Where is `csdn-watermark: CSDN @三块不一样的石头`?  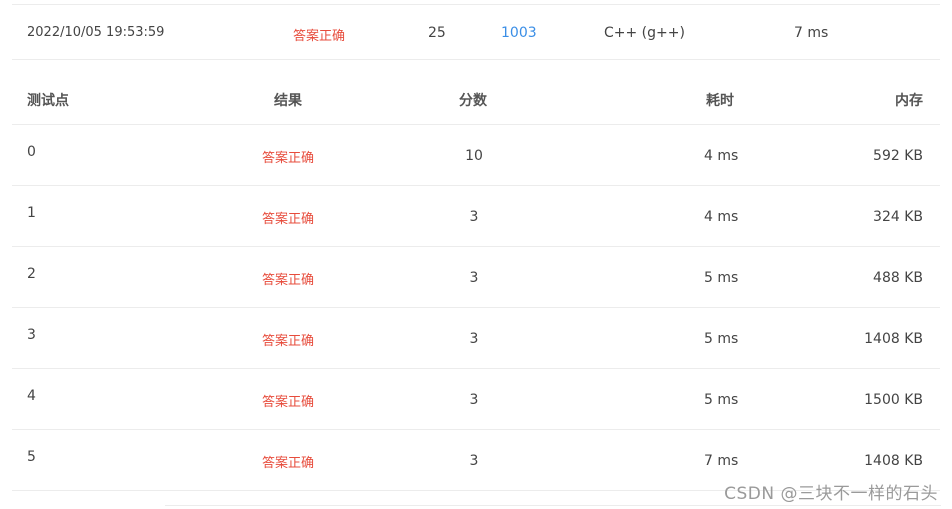 csdn-watermark: CSDN @三块不一样的石头 is located at coordinates (831, 494).